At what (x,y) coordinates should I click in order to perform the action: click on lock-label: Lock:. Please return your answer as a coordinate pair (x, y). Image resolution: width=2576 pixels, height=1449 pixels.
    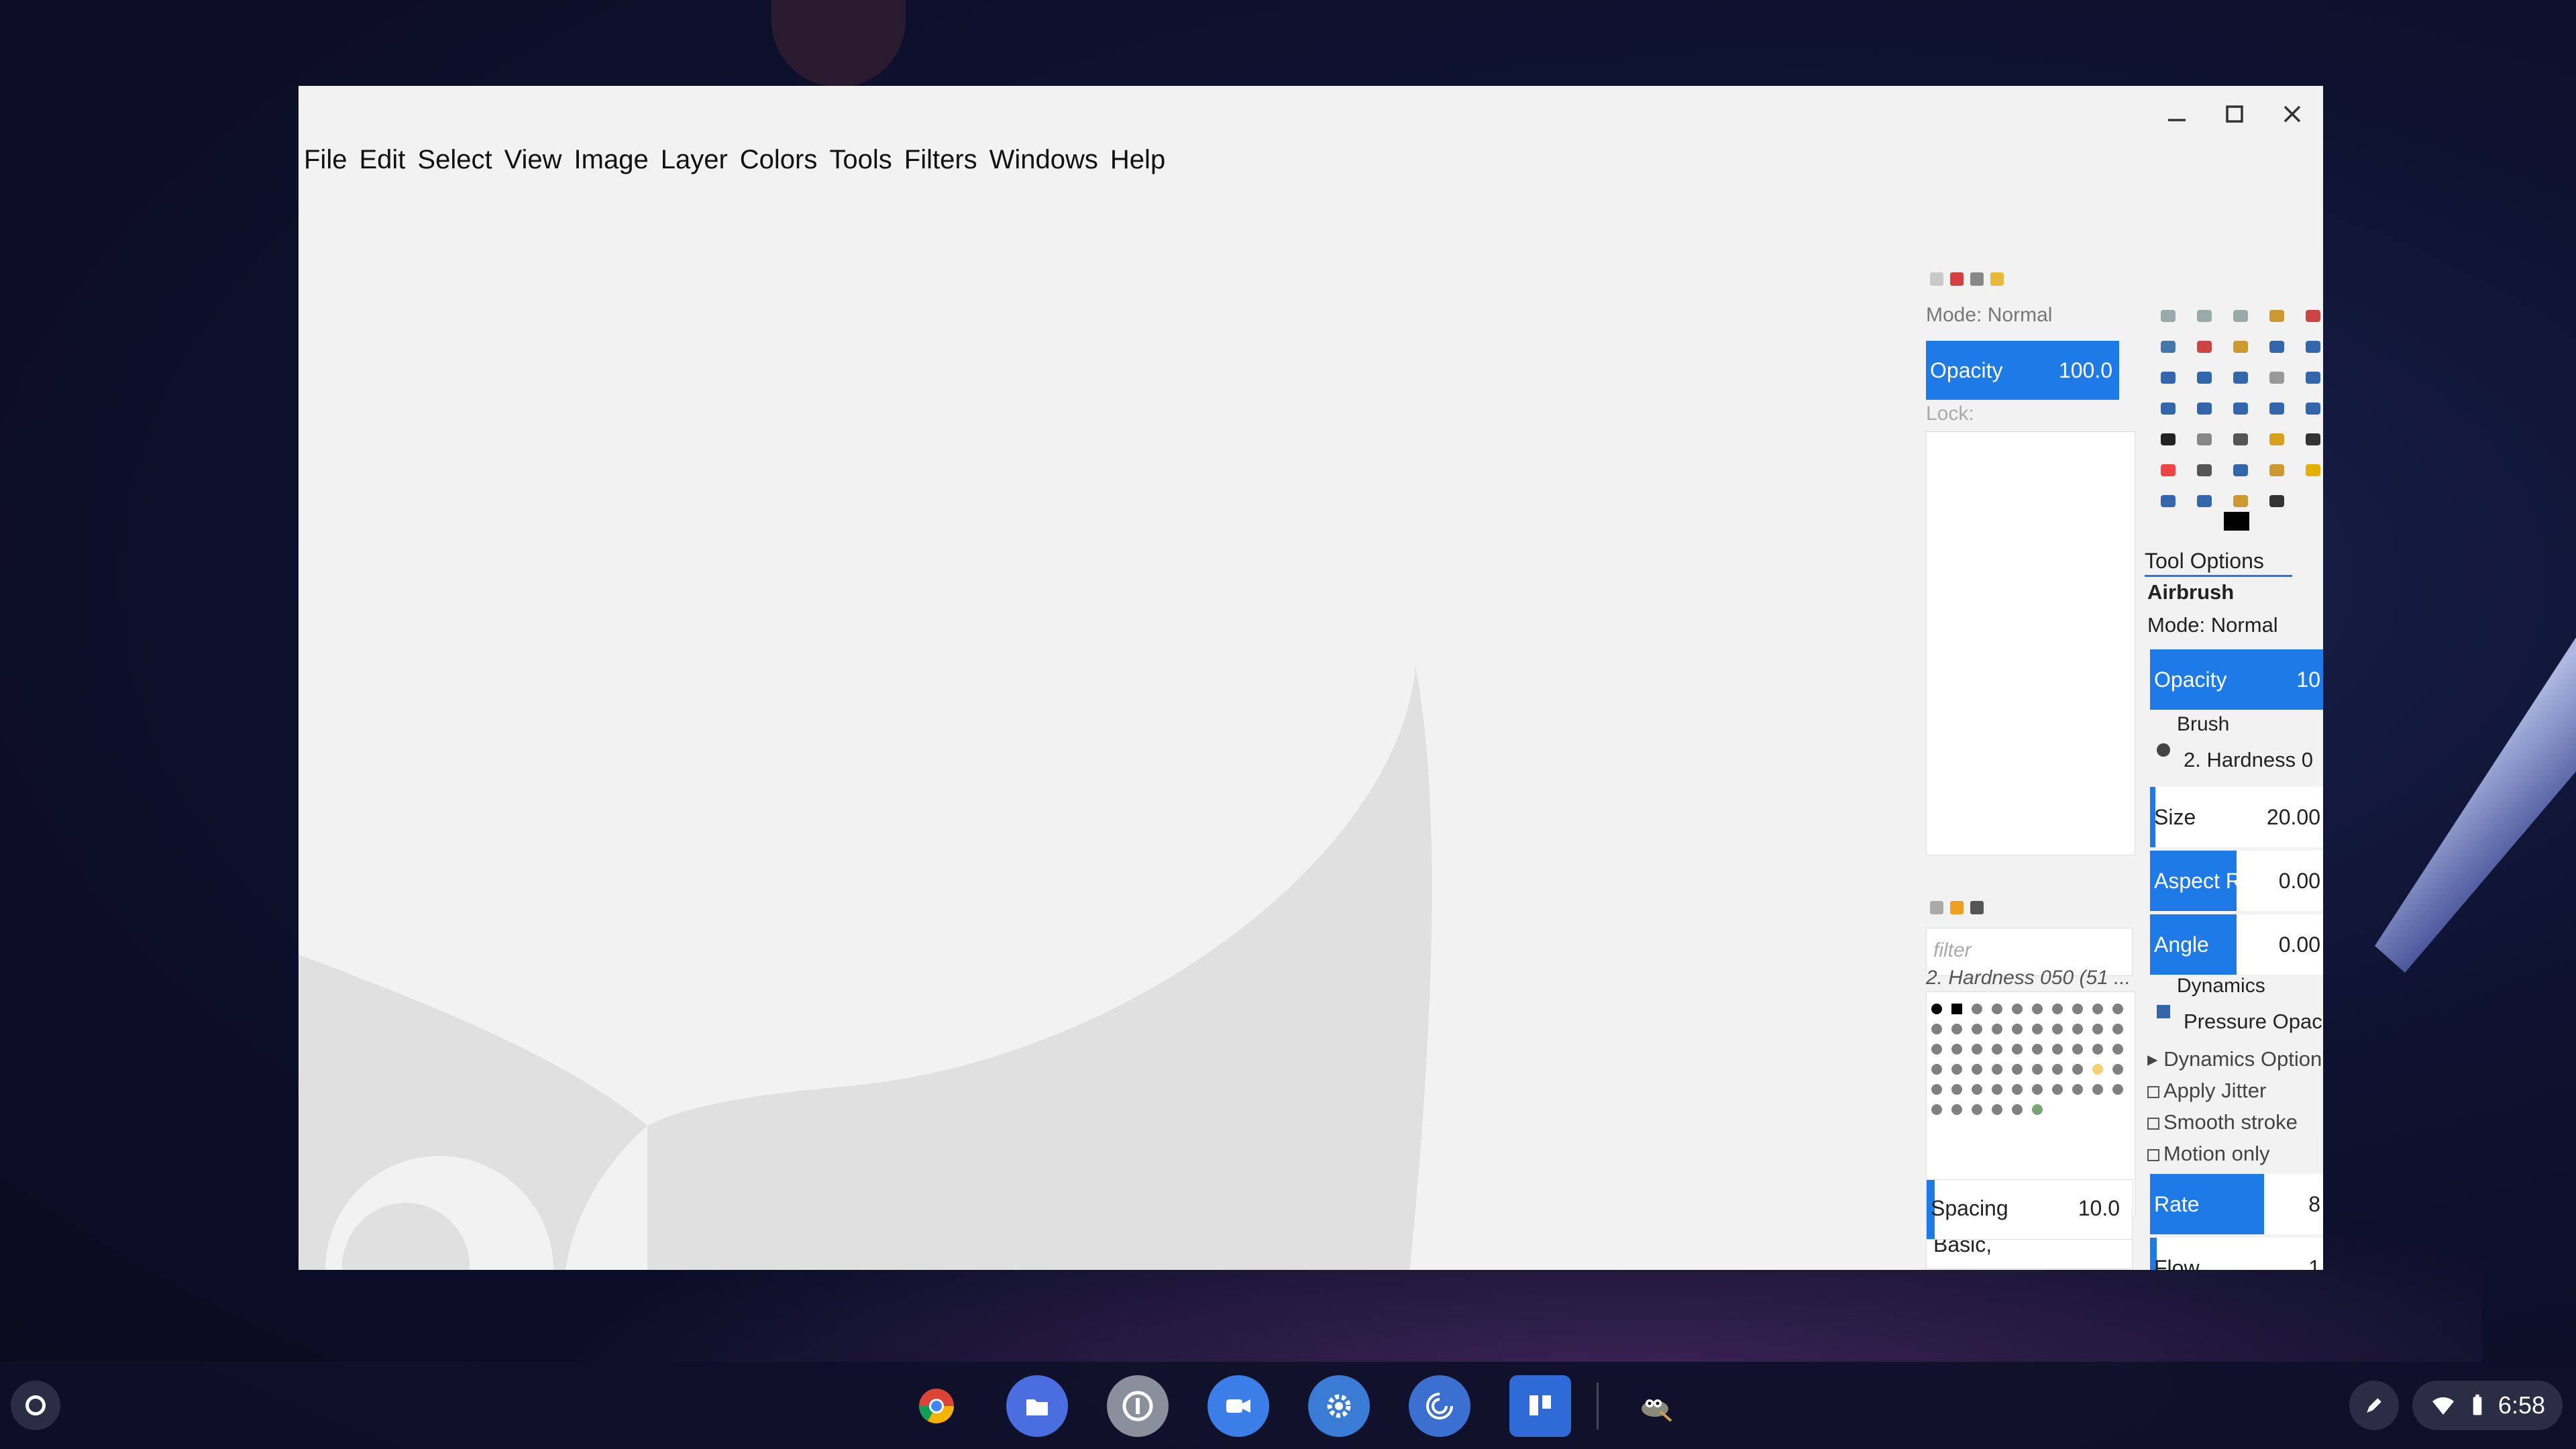
    Looking at the image, I should click on (1950, 413).